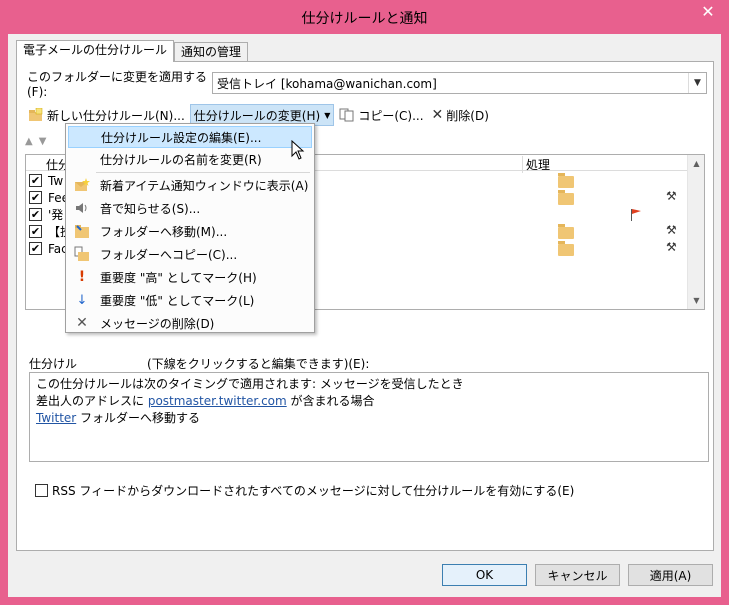 This screenshot has height=605, width=729. What do you see at coordinates (250, 384) in the screenshot?
I see `description-line-1: この仕分けルールは次のタイミングで適用されます: メッセージを受信したとき` at bounding box center [250, 384].